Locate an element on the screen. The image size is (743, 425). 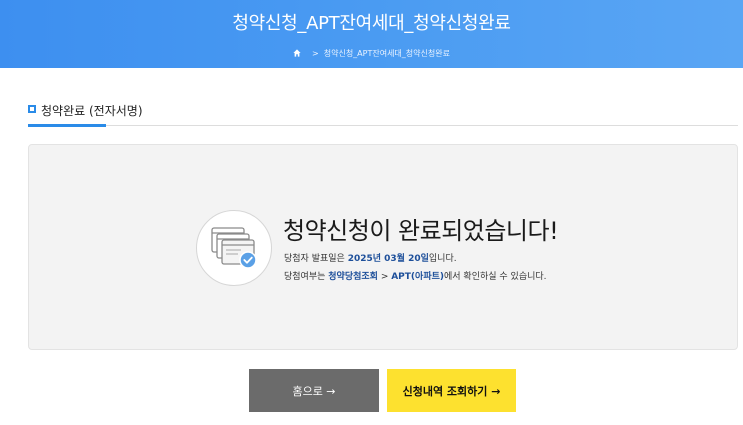
result-check-prefix: 당첨여부는 is located at coordinates (306, 277).